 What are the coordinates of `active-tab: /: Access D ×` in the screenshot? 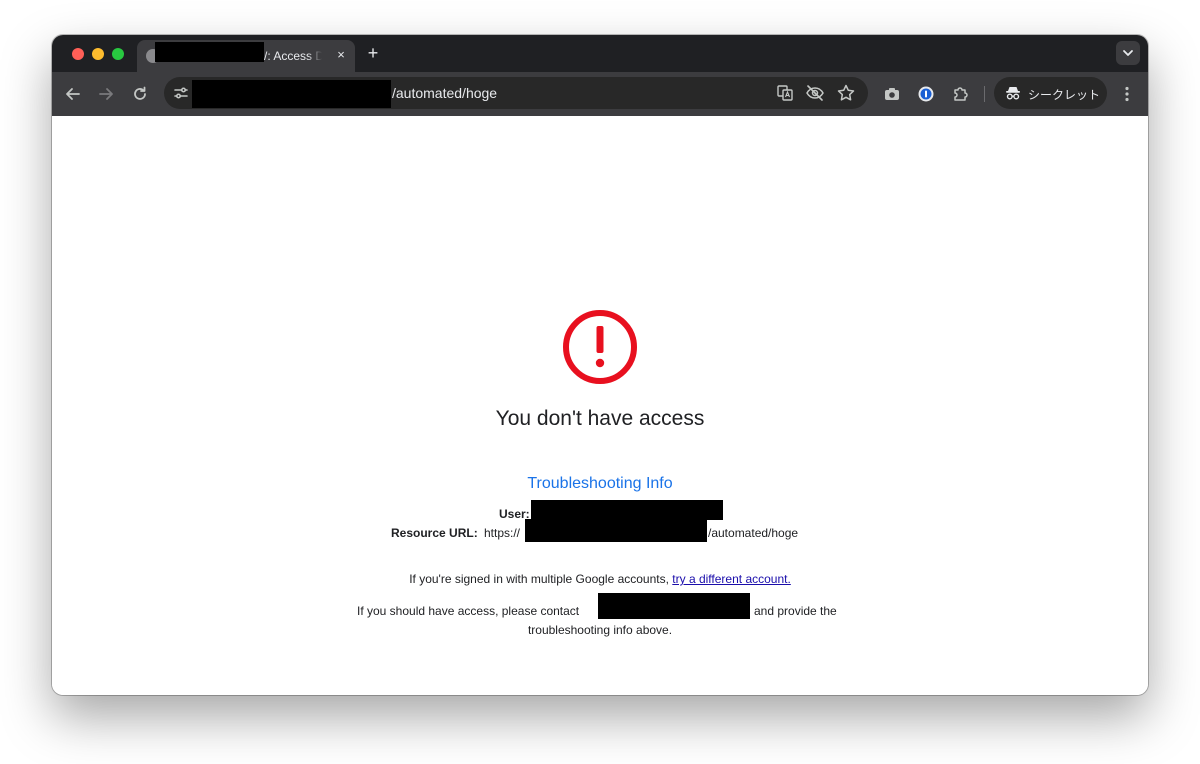 It's located at (246, 56).